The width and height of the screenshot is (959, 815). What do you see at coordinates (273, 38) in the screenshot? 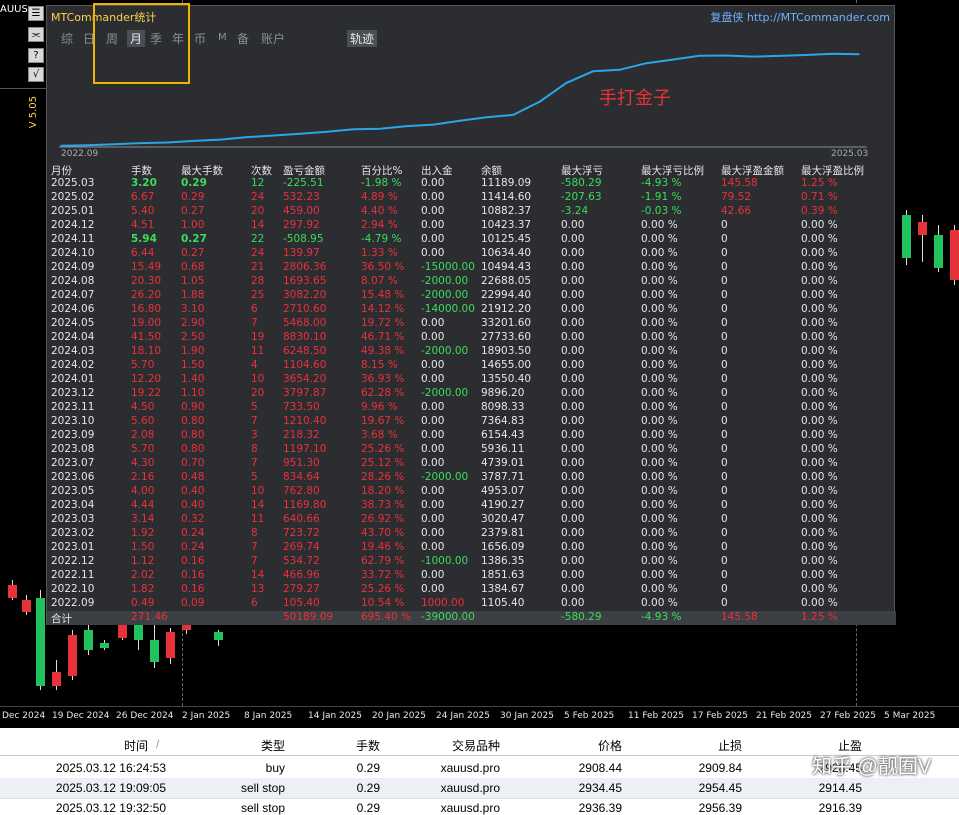
I see `tab-account: 账户` at bounding box center [273, 38].